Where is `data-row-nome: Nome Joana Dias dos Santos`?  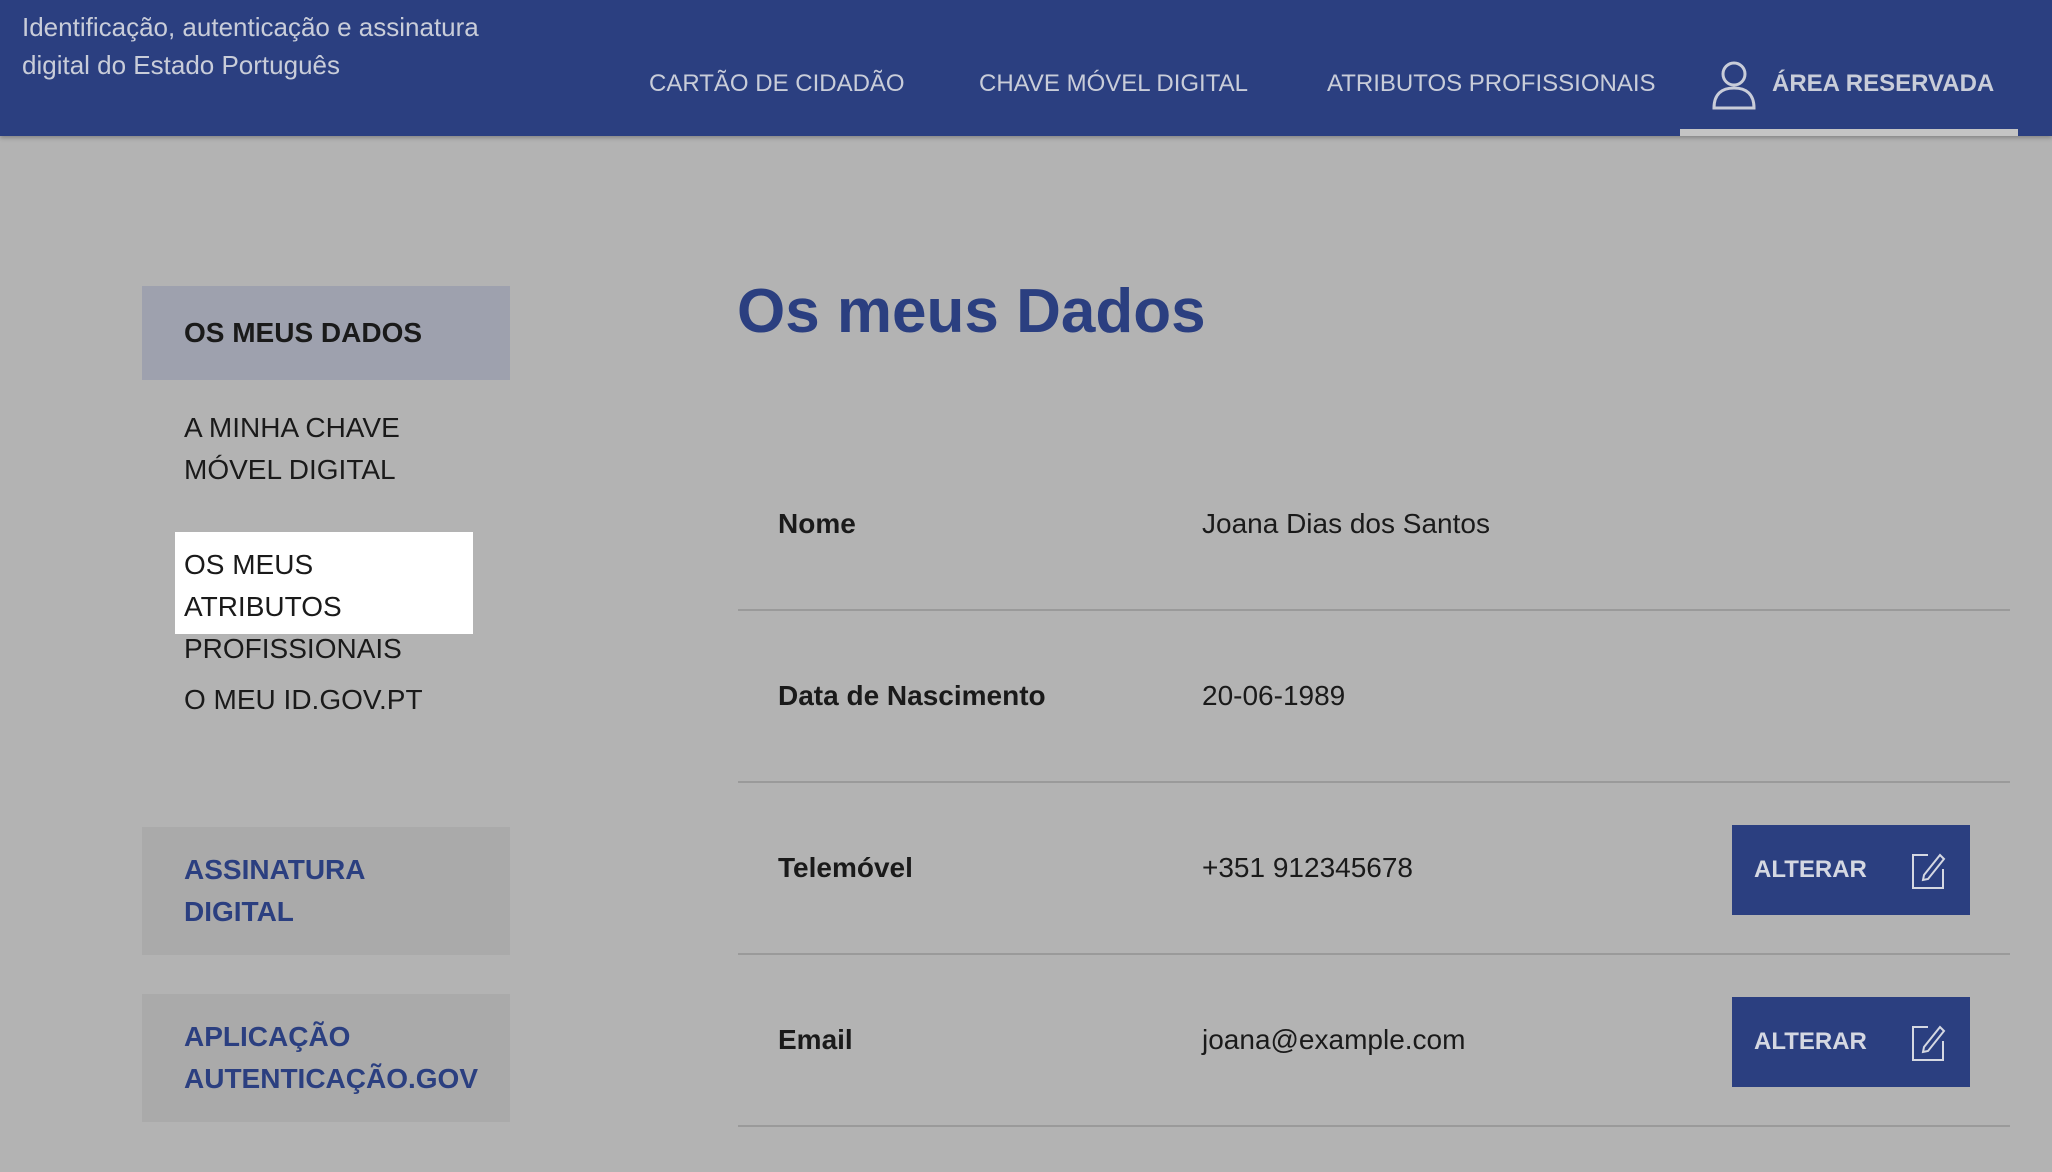 data-row-nome: Nome Joana Dias dos Santos is located at coordinates (1374, 525).